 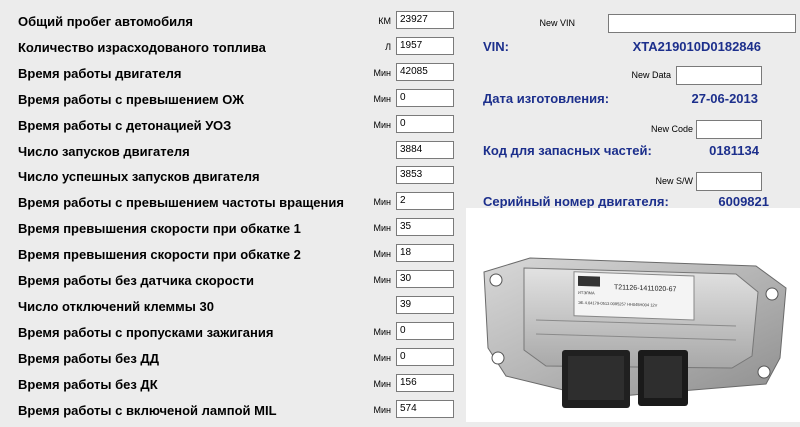 I want to click on row-value-field: 30, so click(x=425, y=279).